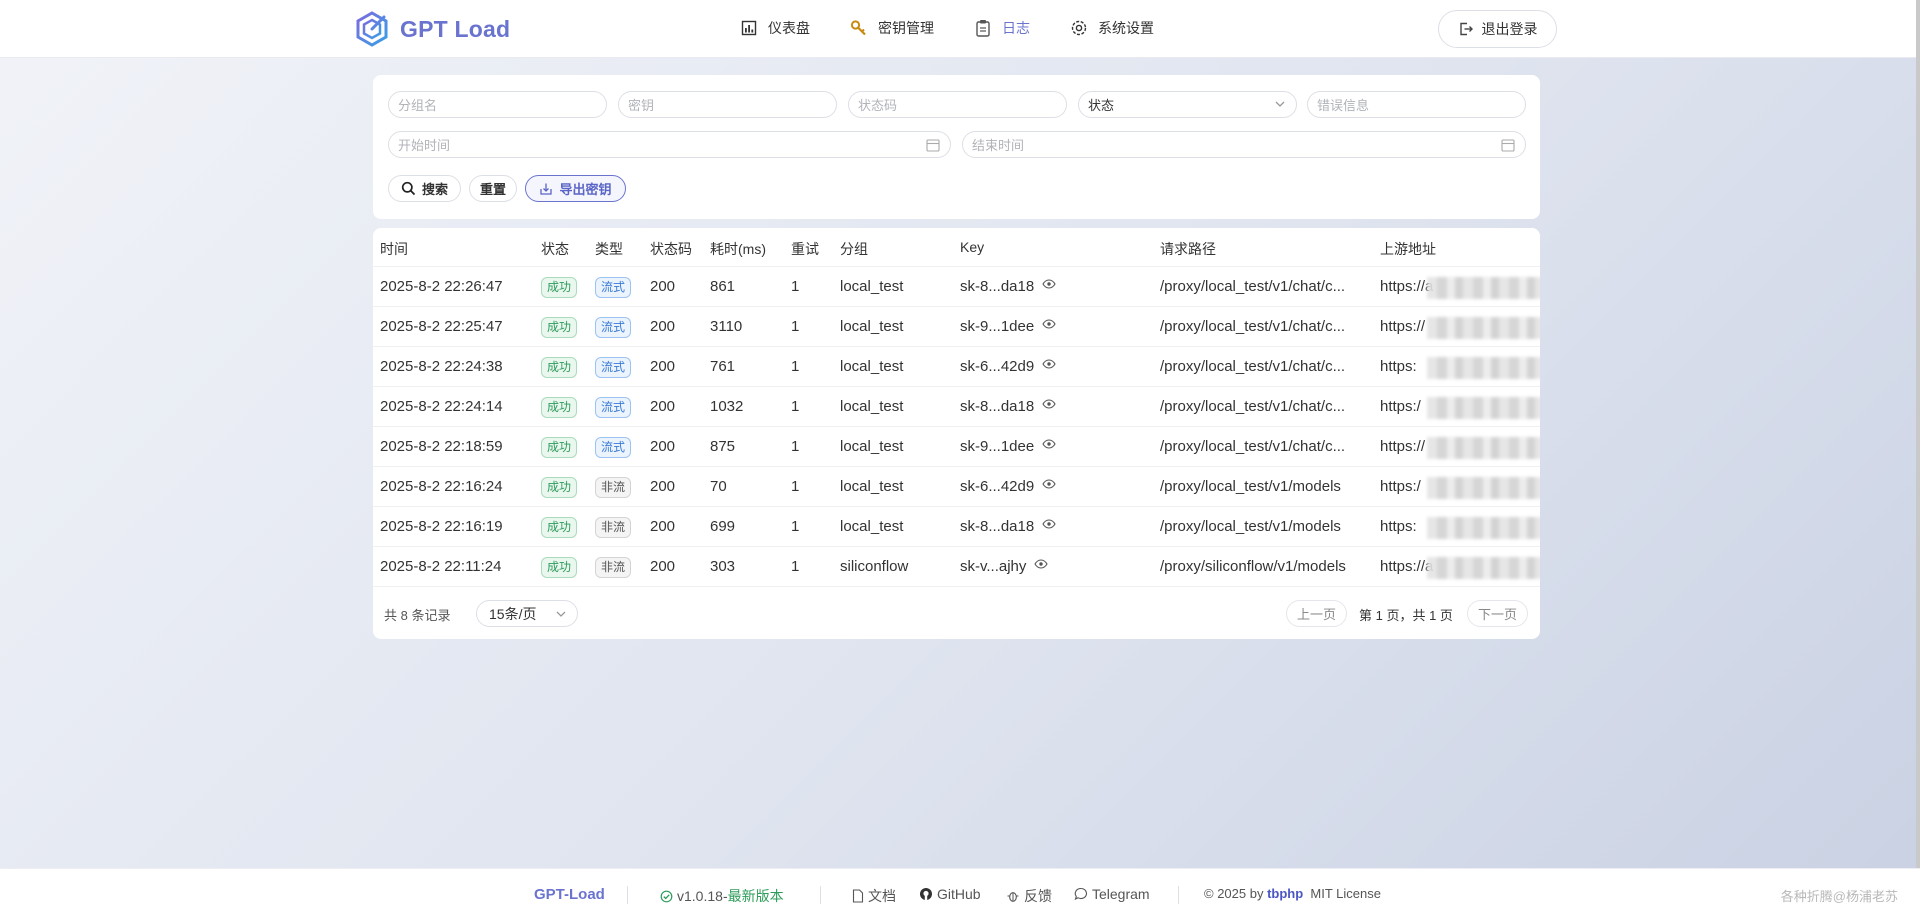  What do you see at coordinates (569, 894) in the screenshot?
I see `footer-brand: GPT-Load` at bounding box center [569, 894].